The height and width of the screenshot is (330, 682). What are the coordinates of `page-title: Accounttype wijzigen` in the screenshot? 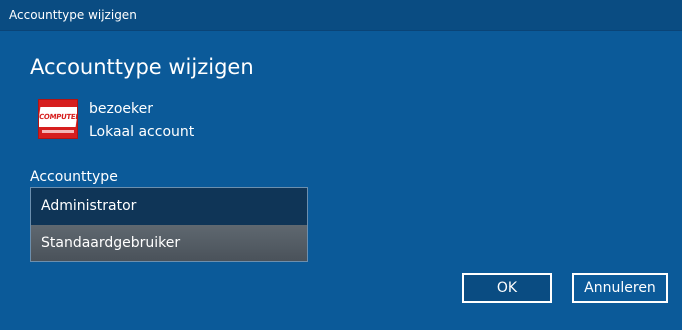 It's located at (142, 67).